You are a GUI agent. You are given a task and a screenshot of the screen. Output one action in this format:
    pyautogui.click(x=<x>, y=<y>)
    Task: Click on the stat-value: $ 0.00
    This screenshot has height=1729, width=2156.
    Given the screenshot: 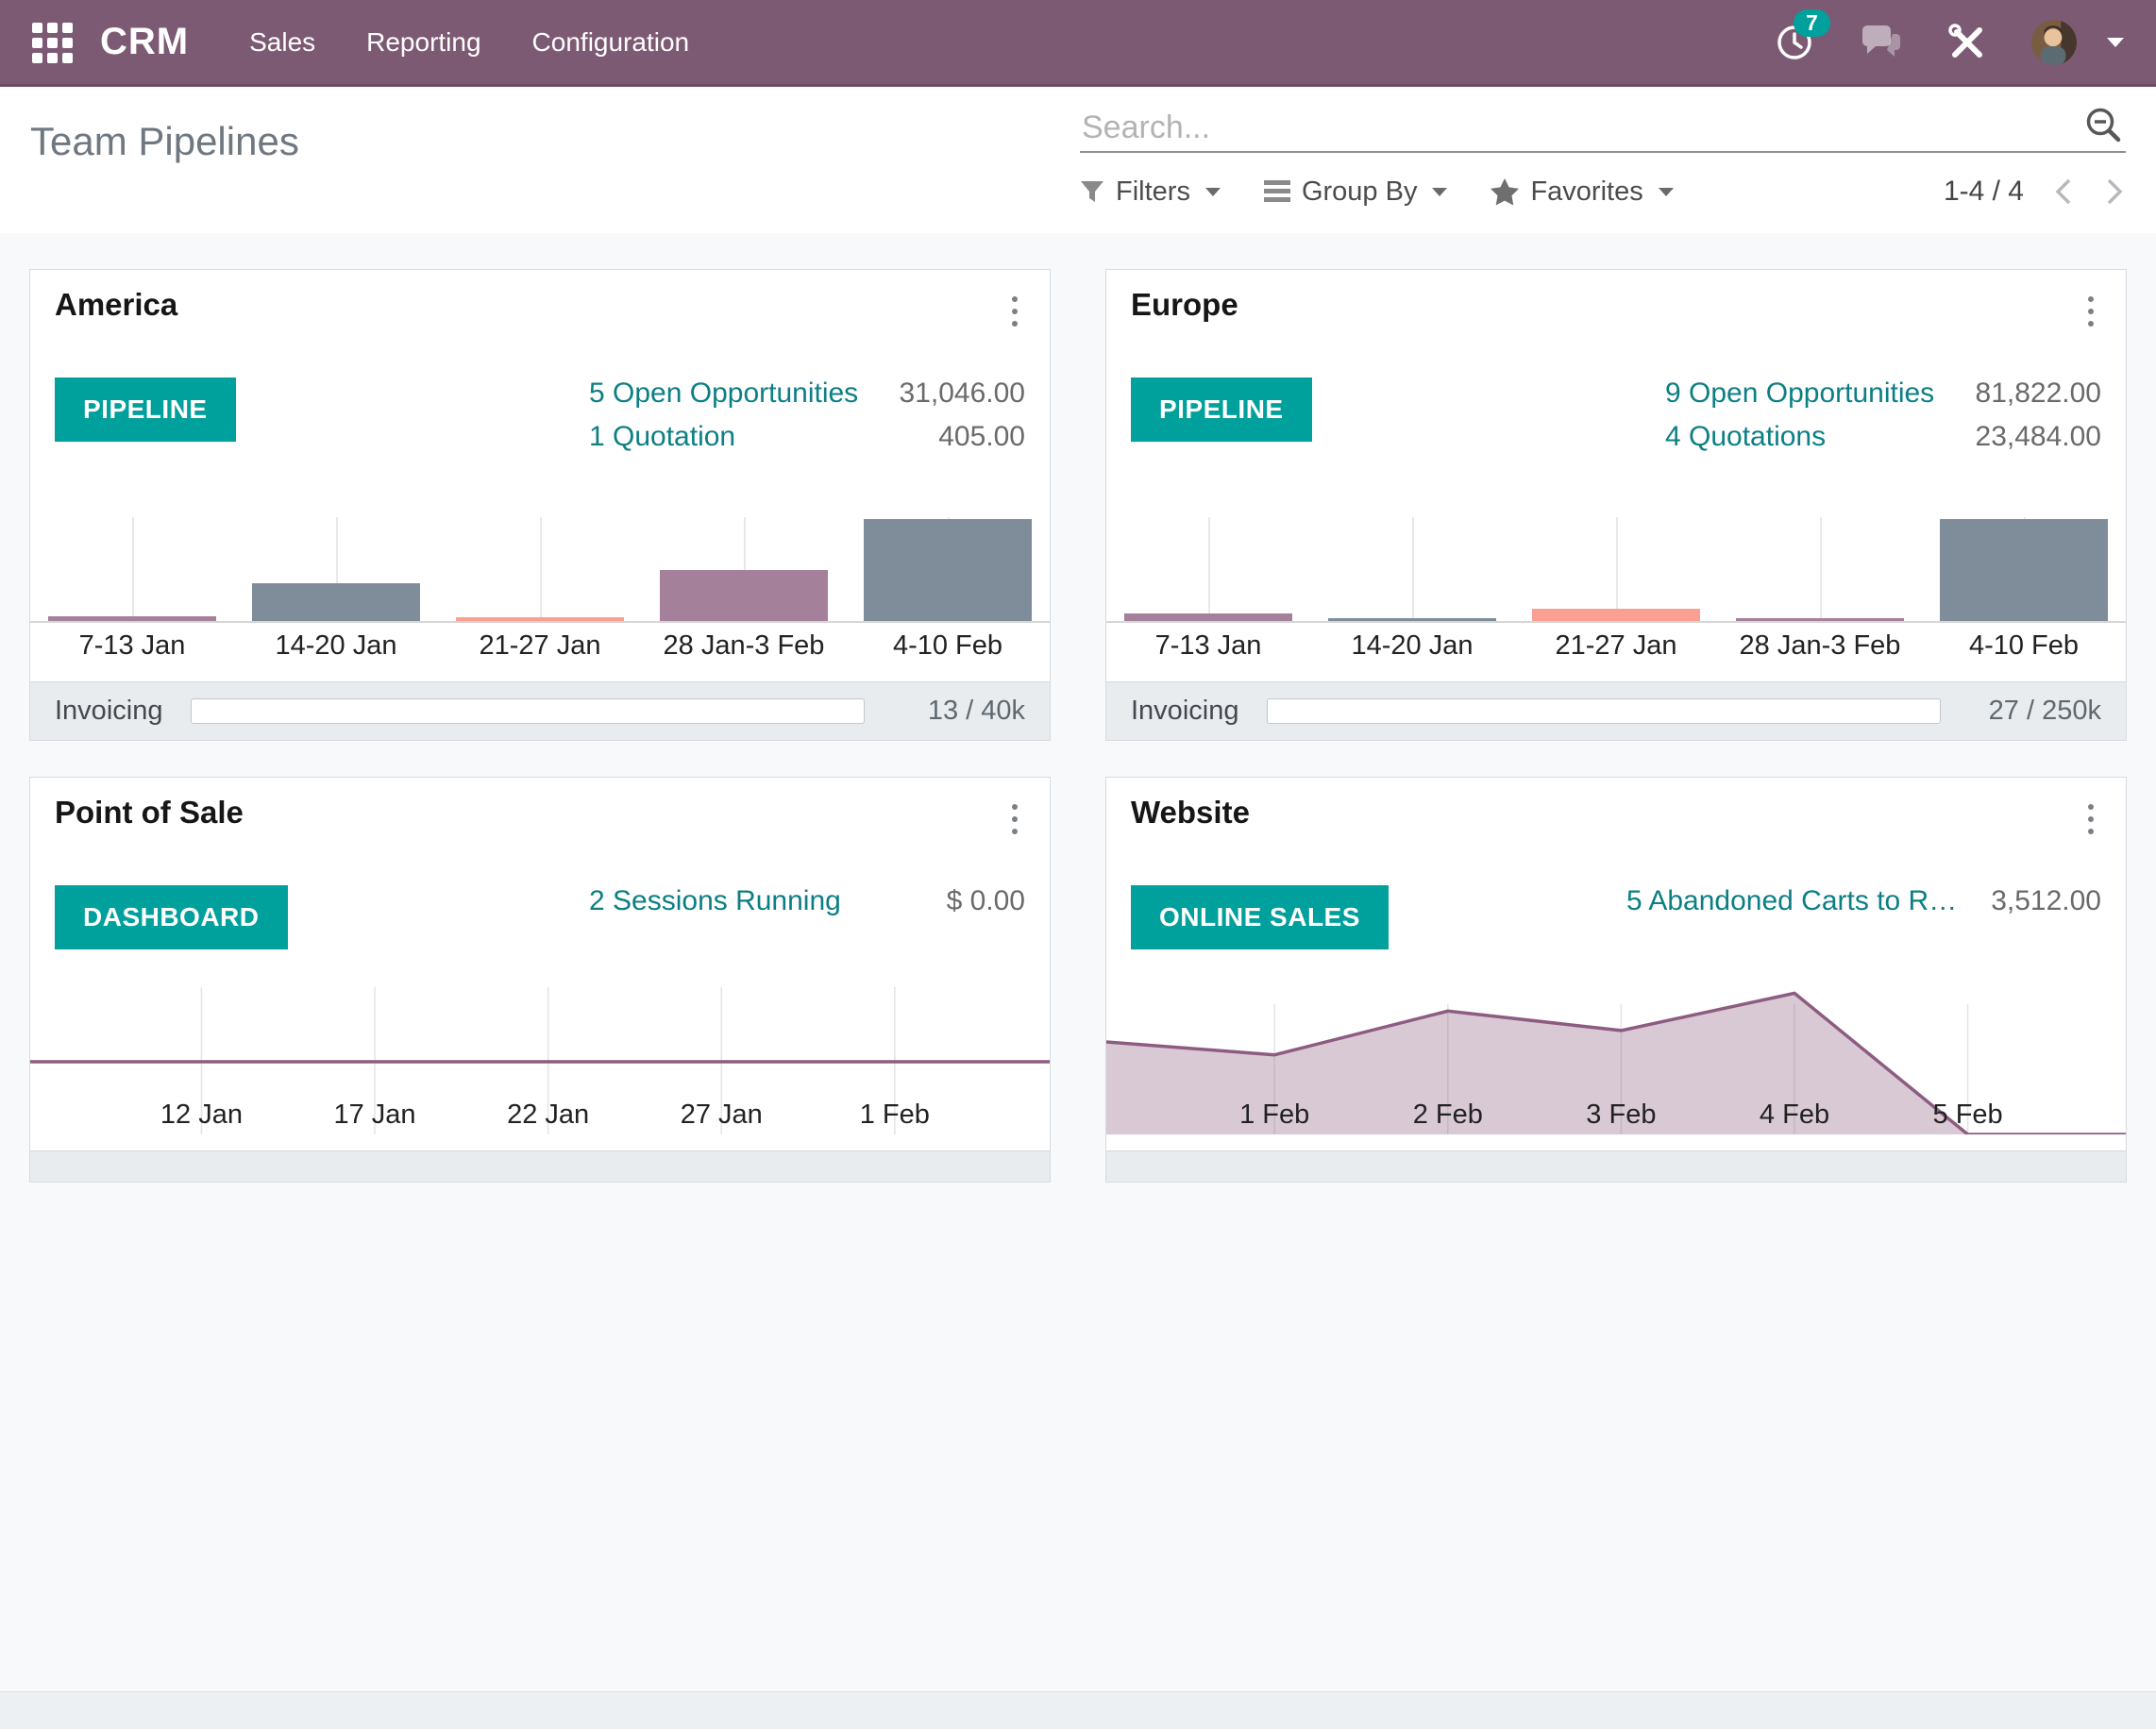 What is the action you would take?
    pyautogui.click(x=985, y=900)
    